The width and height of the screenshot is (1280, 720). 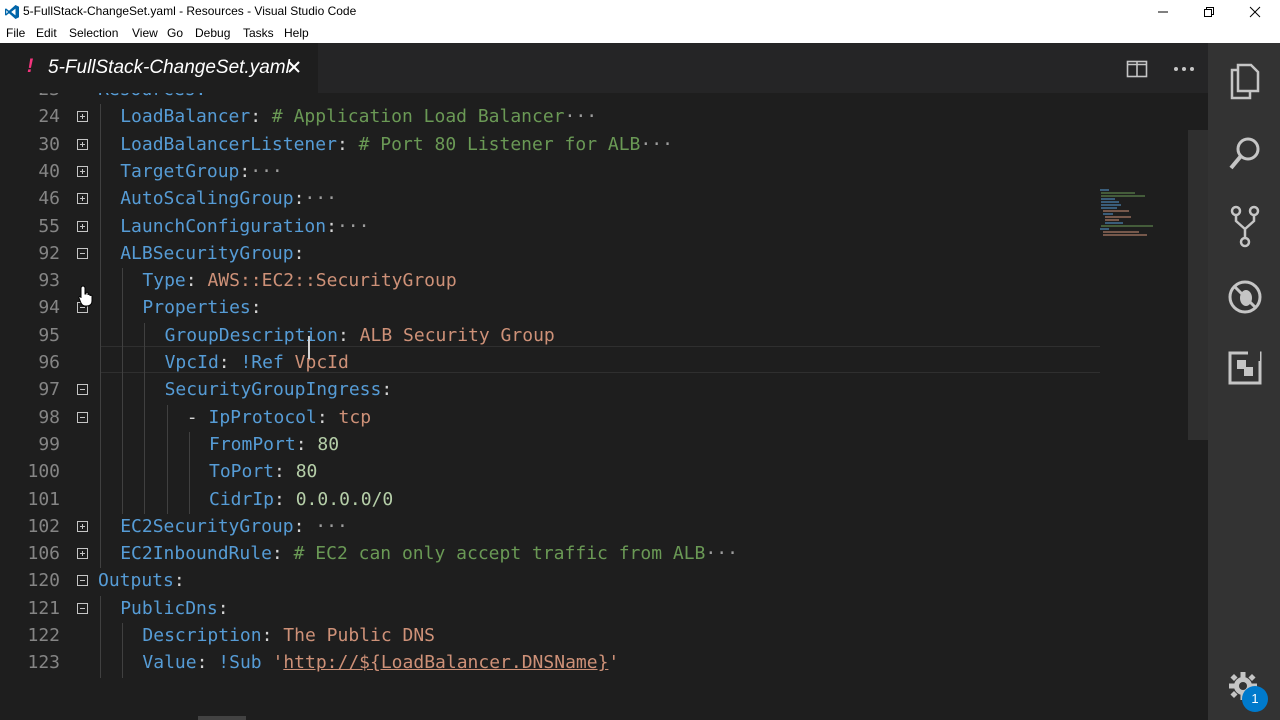 I want to click on code-token: 0.0.0.0/0, so click(x=344, y=499).